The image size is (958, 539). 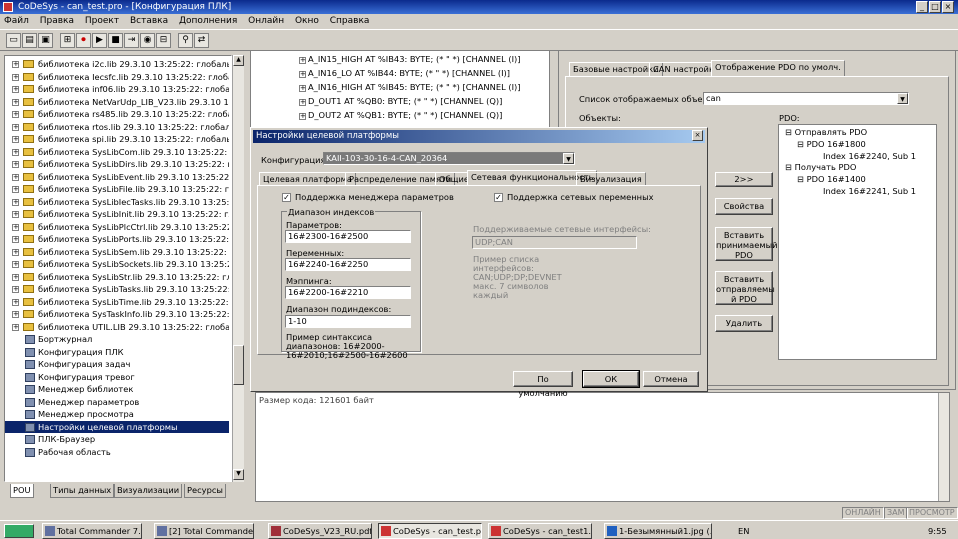 I want to click on properties-button: Свойства, so click(x=744, y=206).